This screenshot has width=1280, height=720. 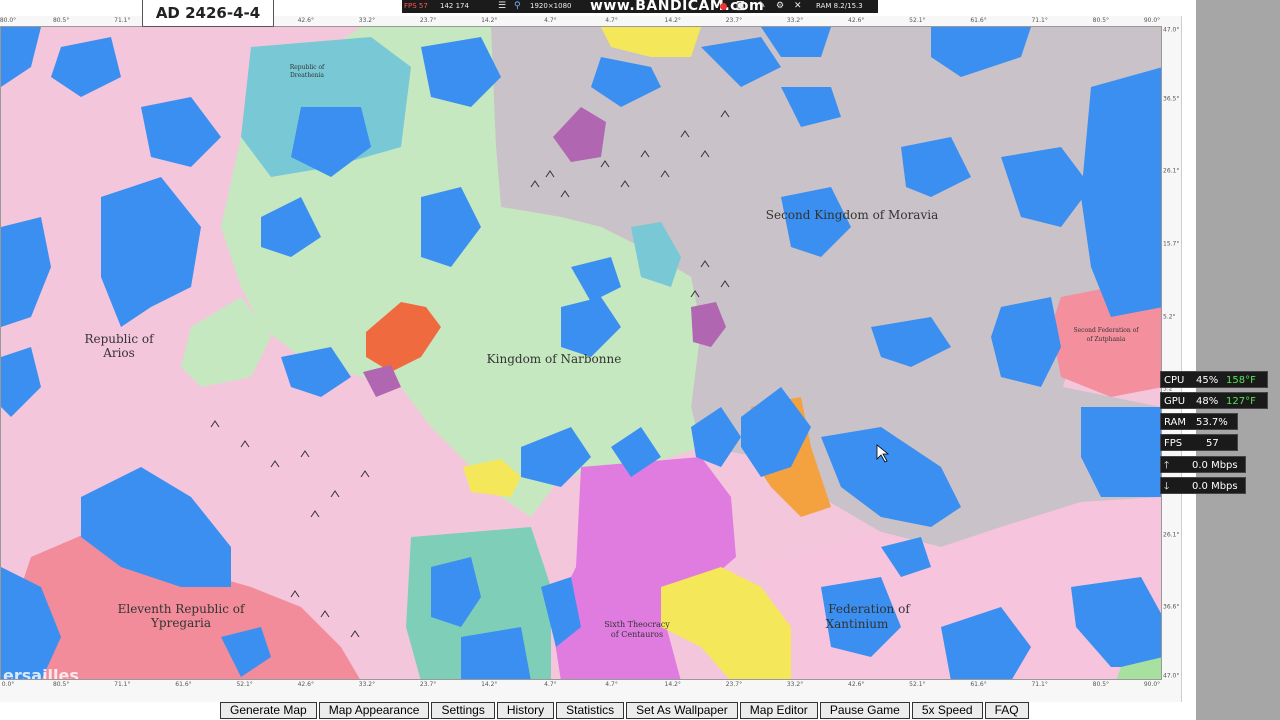 I want to click on map-editor-button: Map Editor, so click(x=778, y=710).